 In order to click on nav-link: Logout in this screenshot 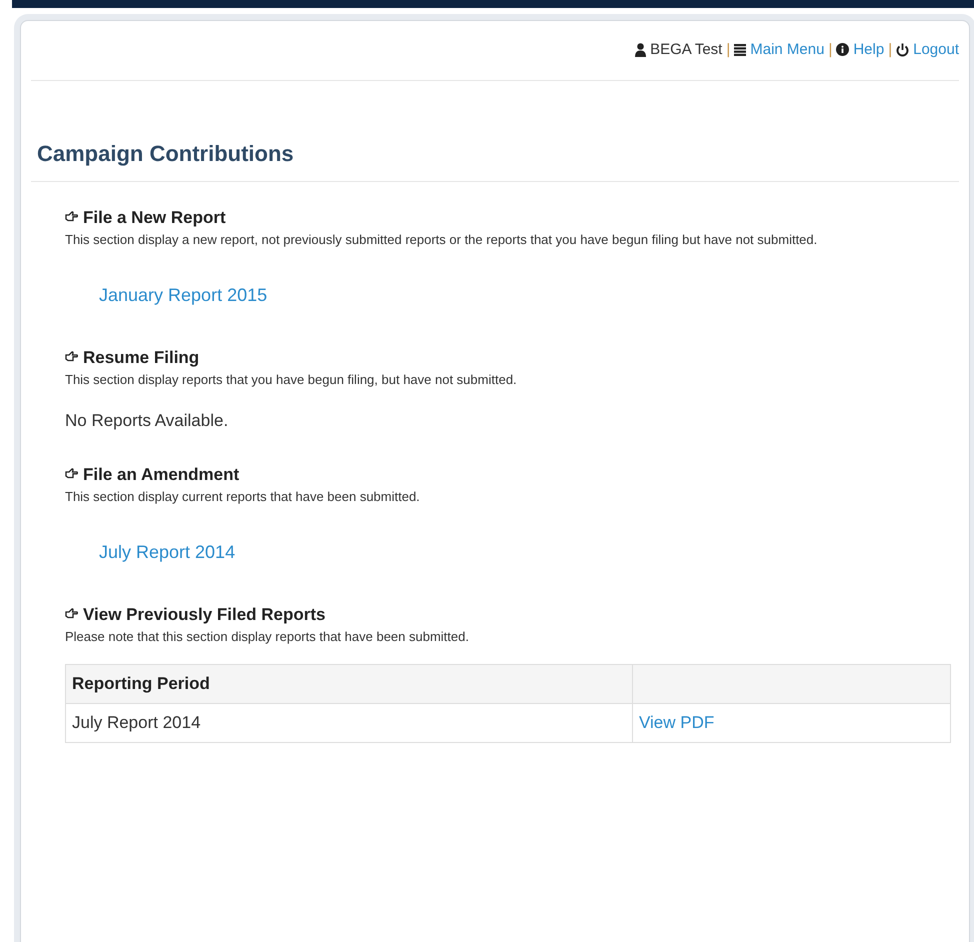, I will do `click(936, 49)`.